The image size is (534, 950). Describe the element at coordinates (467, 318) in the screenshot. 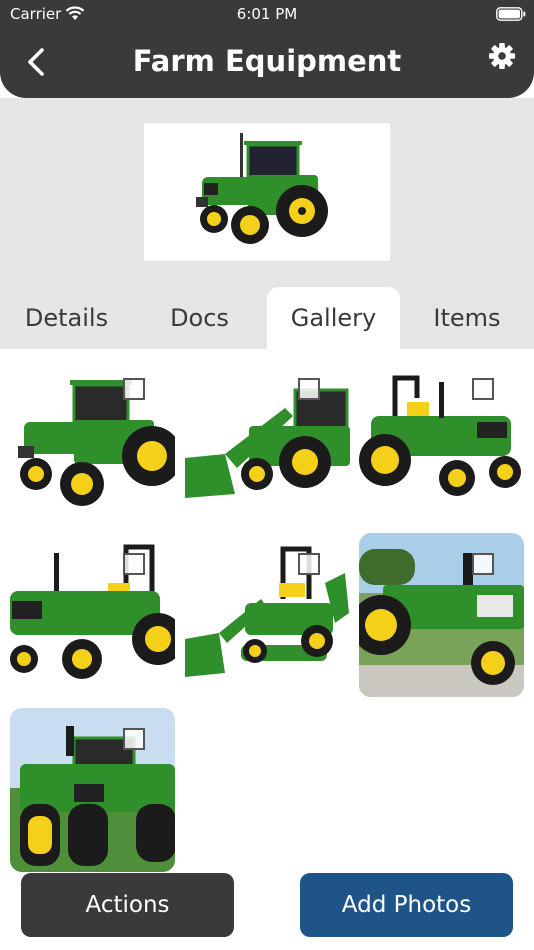

I see `tab-items: Items` at that location.